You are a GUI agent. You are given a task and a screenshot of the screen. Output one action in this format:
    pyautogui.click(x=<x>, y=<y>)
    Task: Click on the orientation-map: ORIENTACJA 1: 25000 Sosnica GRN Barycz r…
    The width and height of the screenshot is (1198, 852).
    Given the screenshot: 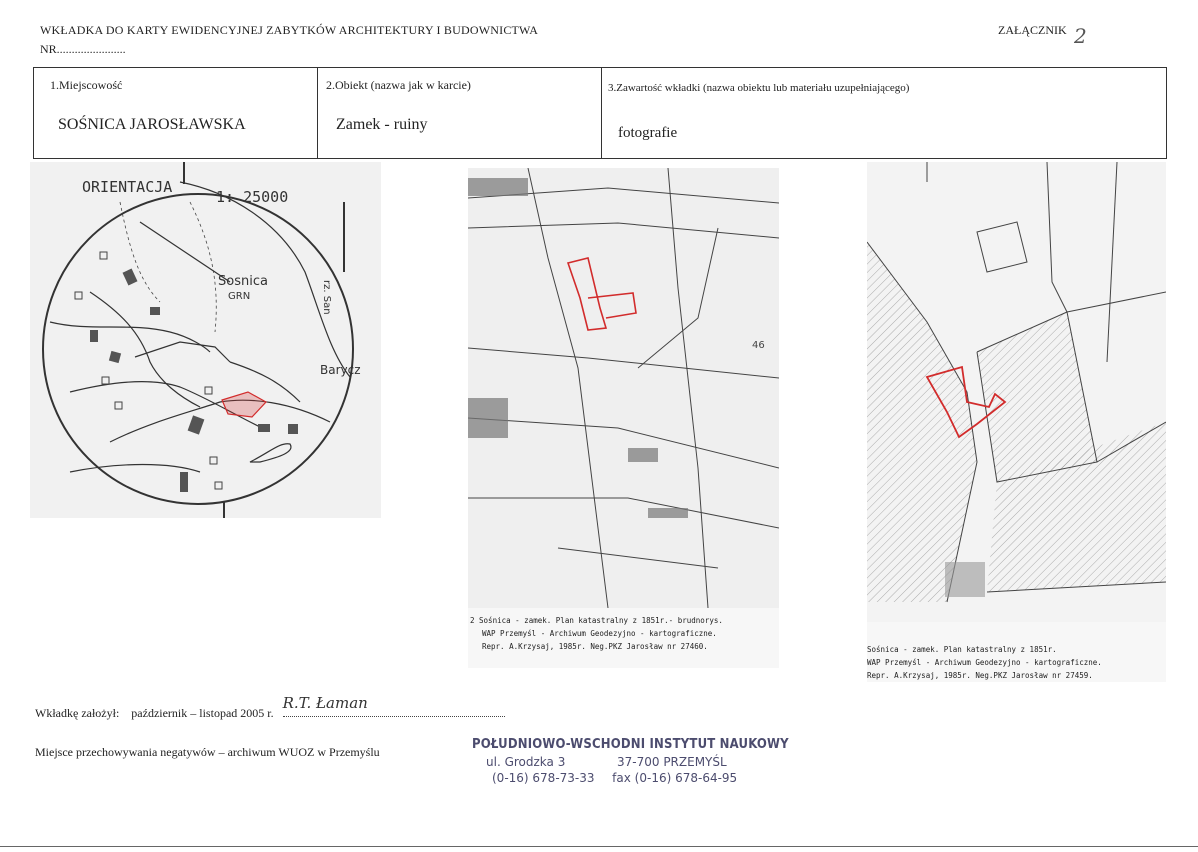 What is the action you would take?
    pyautogui.click(x=205, y=340)
    